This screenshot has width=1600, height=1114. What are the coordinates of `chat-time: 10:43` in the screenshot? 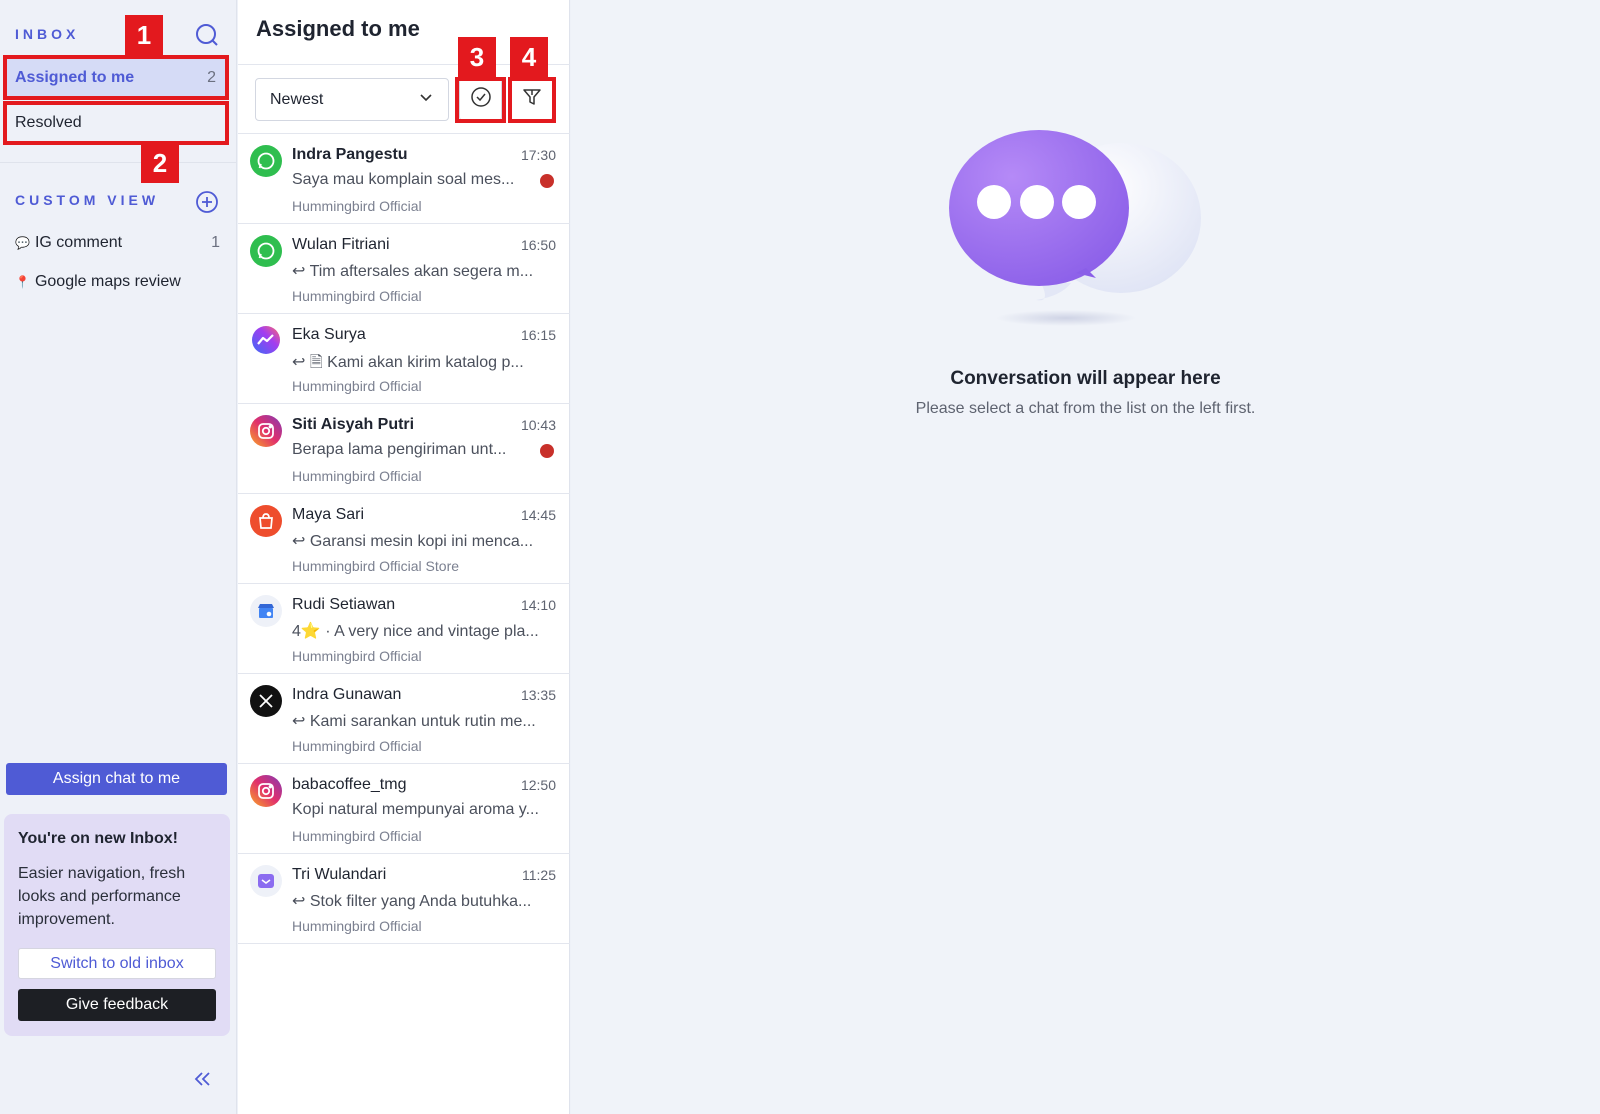 It's located at (538, 425).